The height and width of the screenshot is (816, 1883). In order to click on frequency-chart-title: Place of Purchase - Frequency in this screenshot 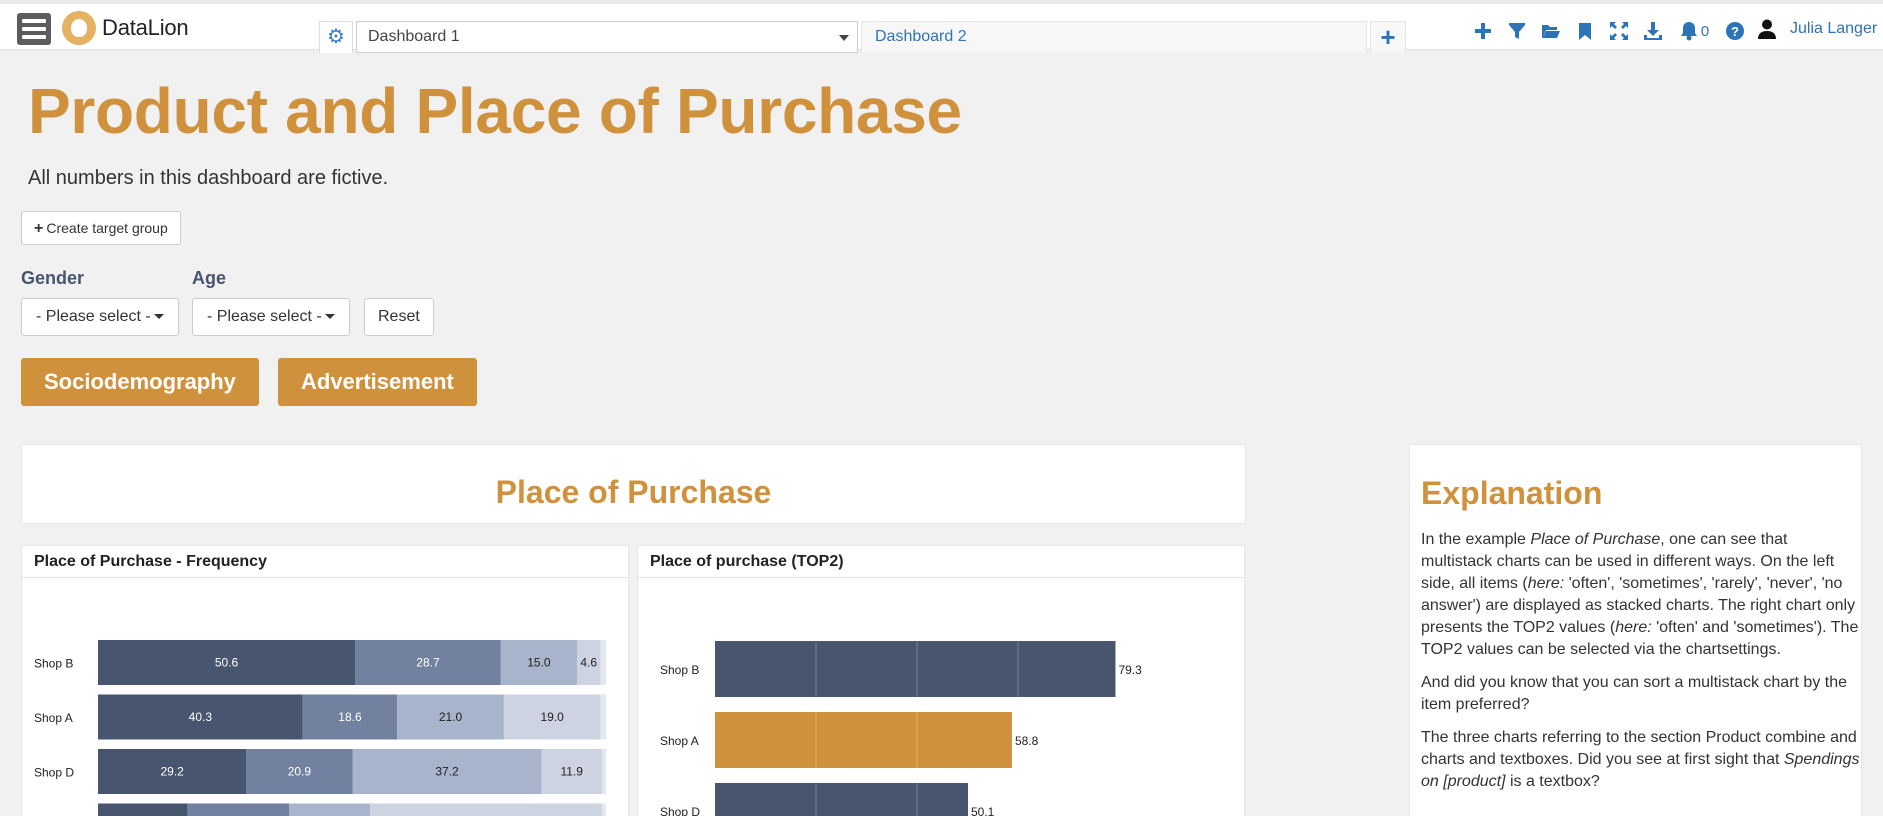, I will do `click(325, 562)`.